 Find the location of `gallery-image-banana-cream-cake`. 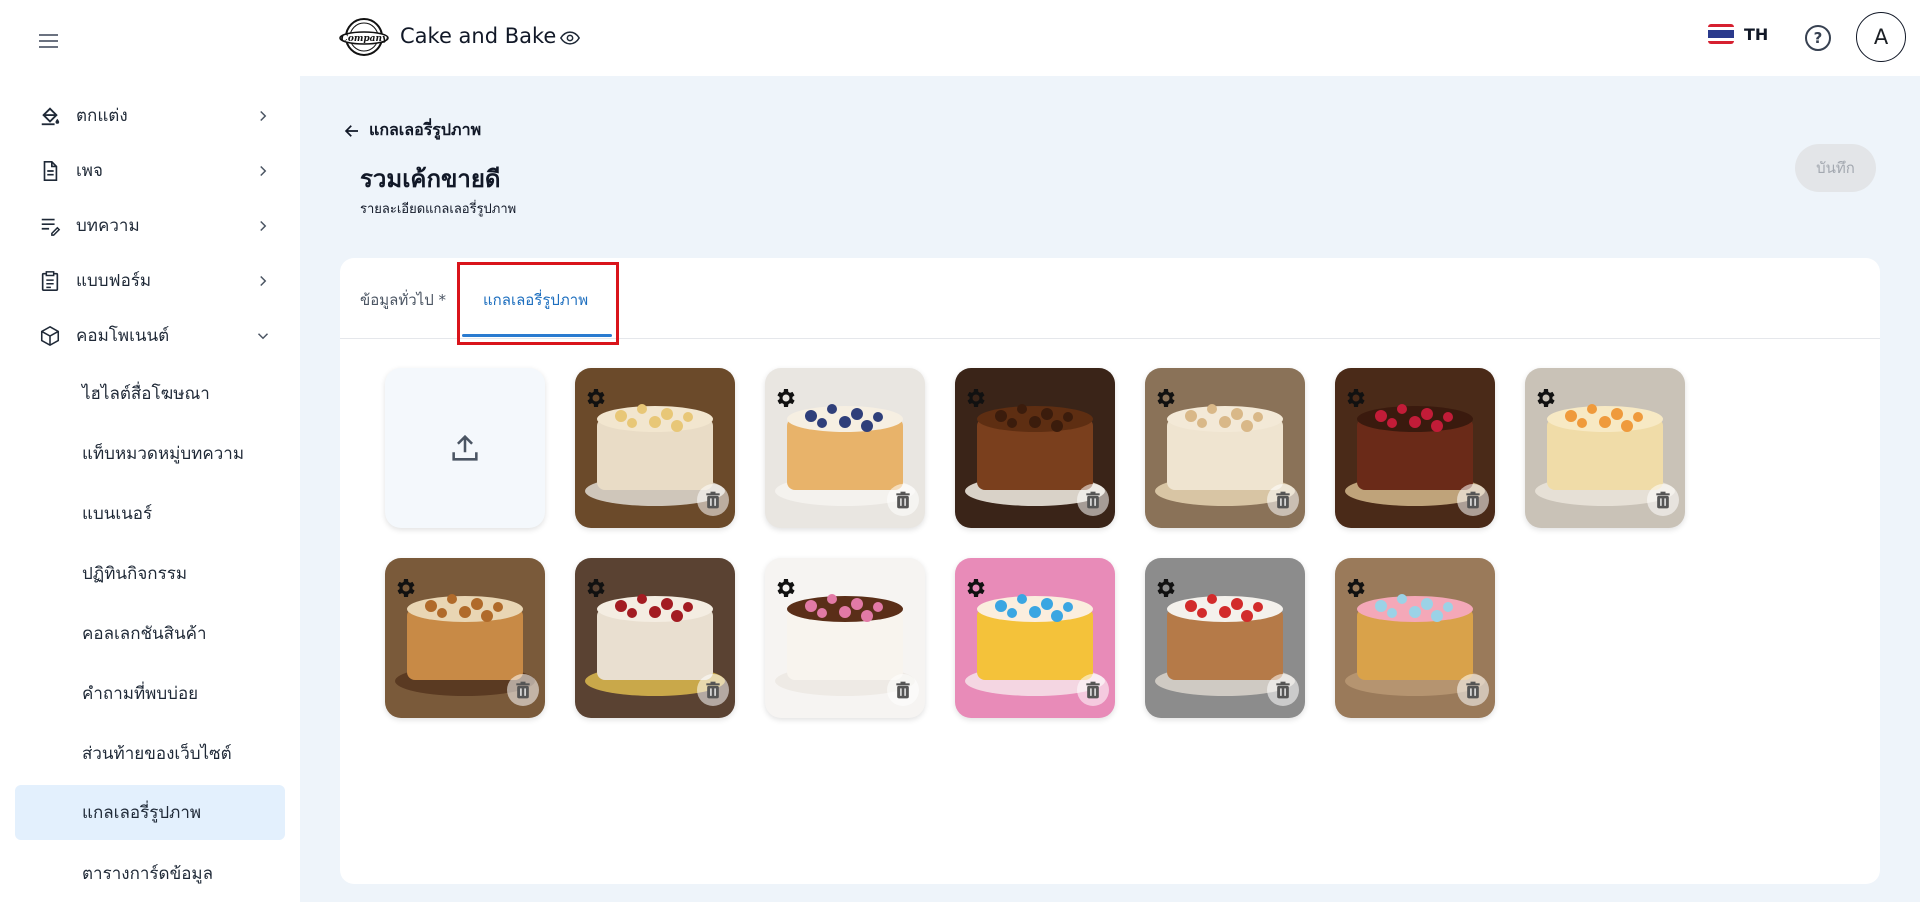

gallery-image-banana-cream-cake is located at coordinates (655, 448).